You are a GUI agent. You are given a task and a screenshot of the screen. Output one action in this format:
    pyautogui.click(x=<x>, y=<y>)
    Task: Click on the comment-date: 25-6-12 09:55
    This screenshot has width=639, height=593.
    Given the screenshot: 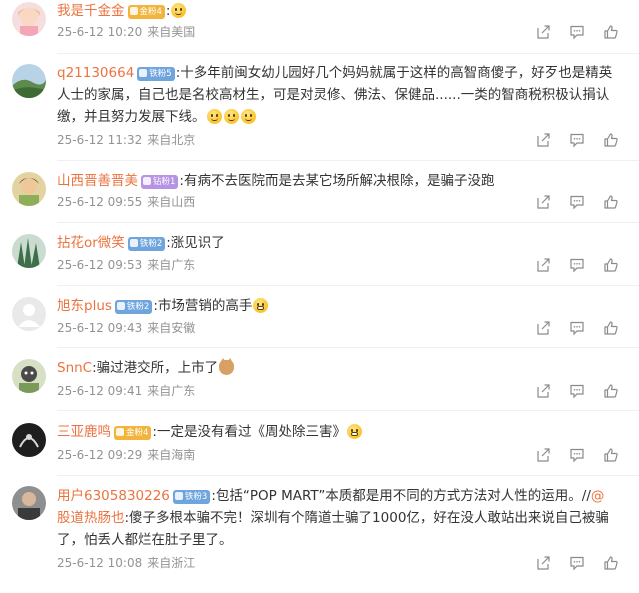 What is the action you would take?
    pyautogui.click(x=100, y=202)
    